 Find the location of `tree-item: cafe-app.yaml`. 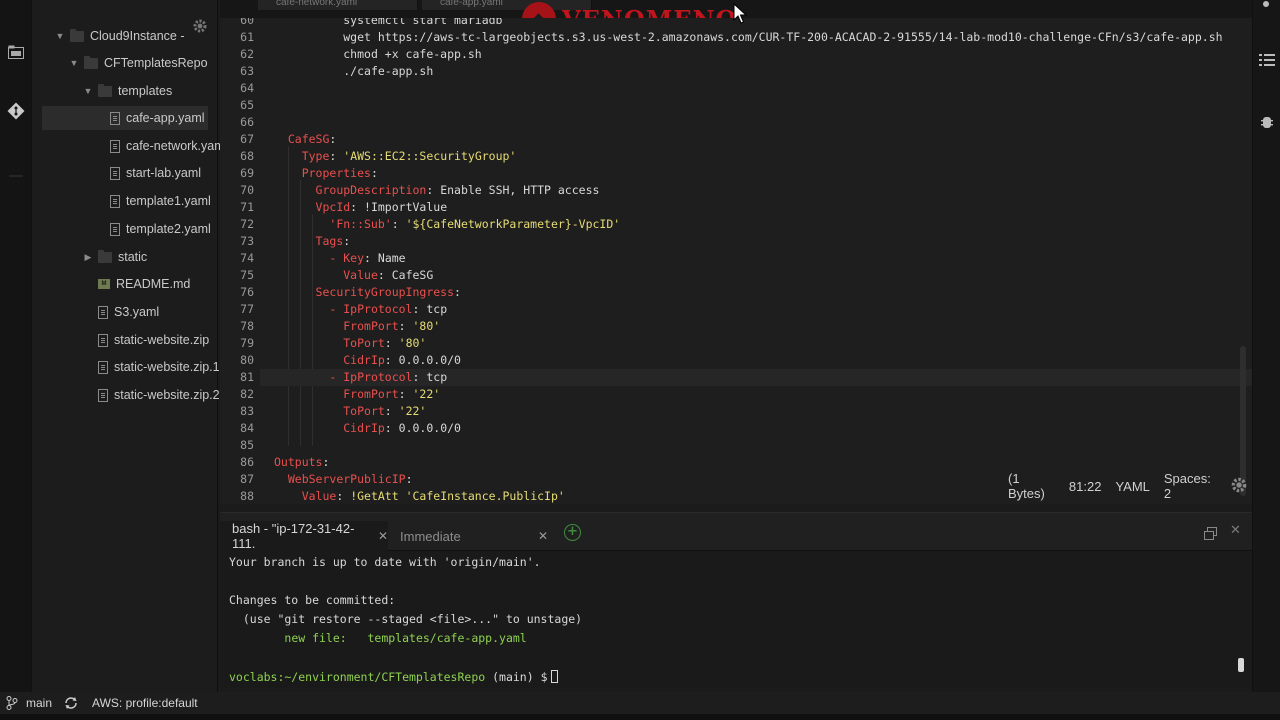

tree-item: cafe-app.yaml is located at coordinates (125, 118).